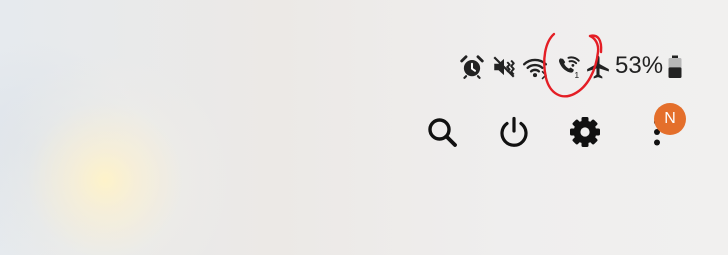 This screenshot has height=255, width=728. What do you see at coordinates (598, 67) in the screenshot?
I see `airplane-mode-icon` at bounding box center [598, 67].